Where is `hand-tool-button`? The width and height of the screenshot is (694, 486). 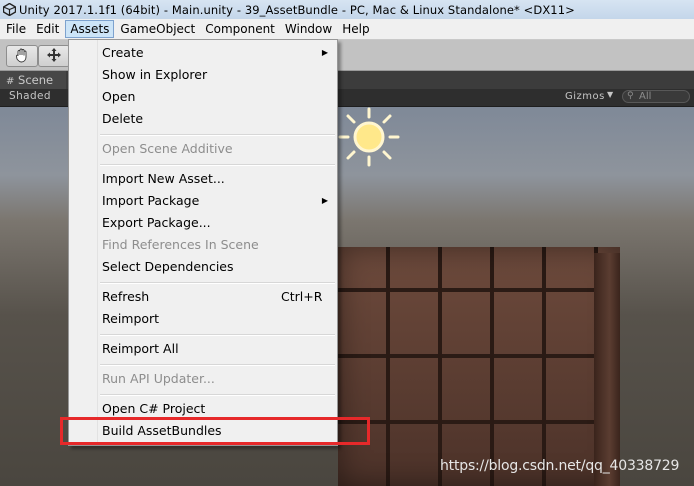 hand-tool-button is located at coordinates (22, 56).